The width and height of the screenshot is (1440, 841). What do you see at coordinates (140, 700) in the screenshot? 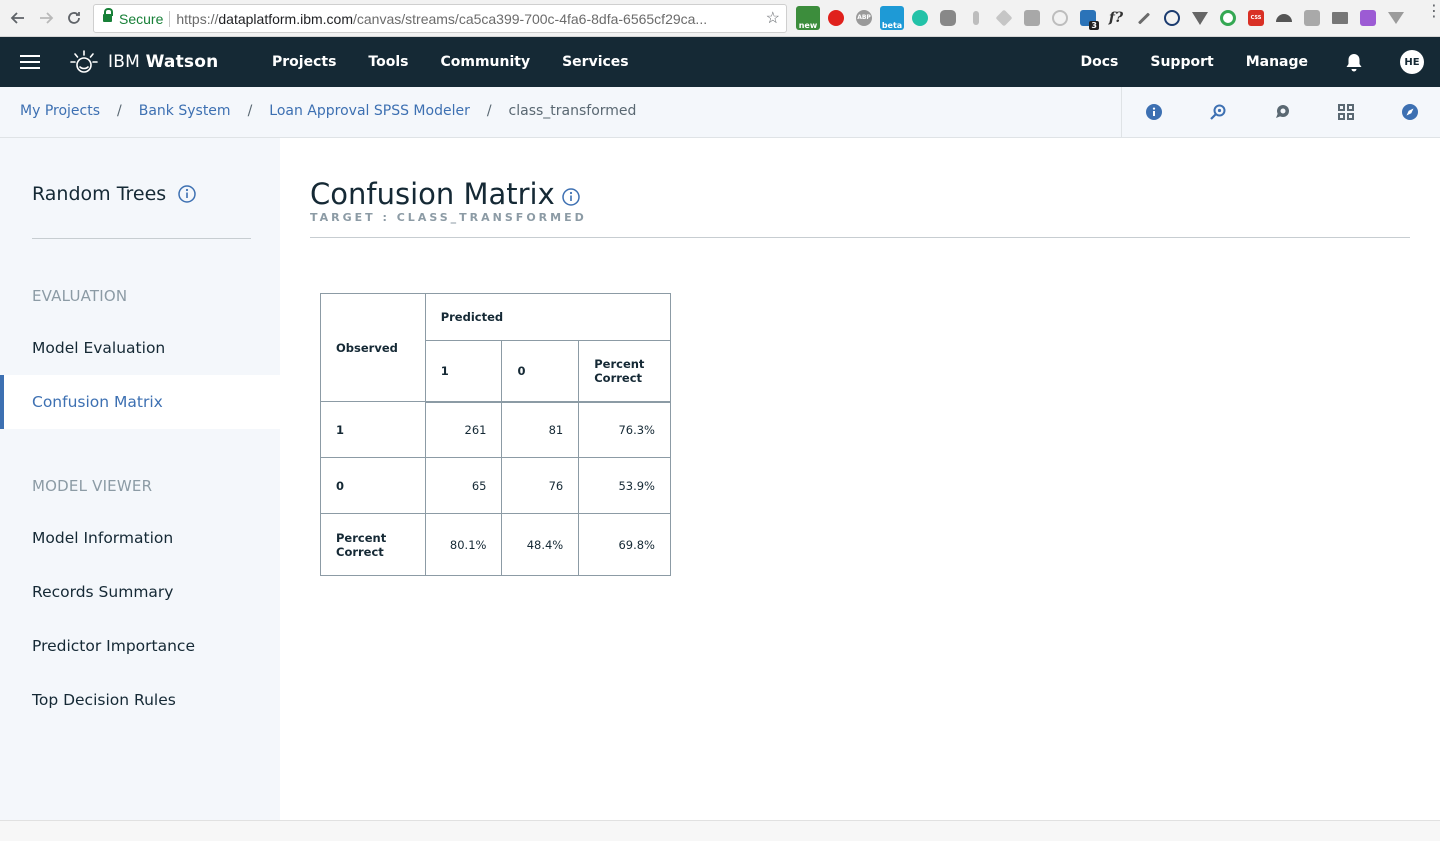
I see `sidebar-item-top-decision-rules: Top Decision Rules` at bounding box center [140, 700].